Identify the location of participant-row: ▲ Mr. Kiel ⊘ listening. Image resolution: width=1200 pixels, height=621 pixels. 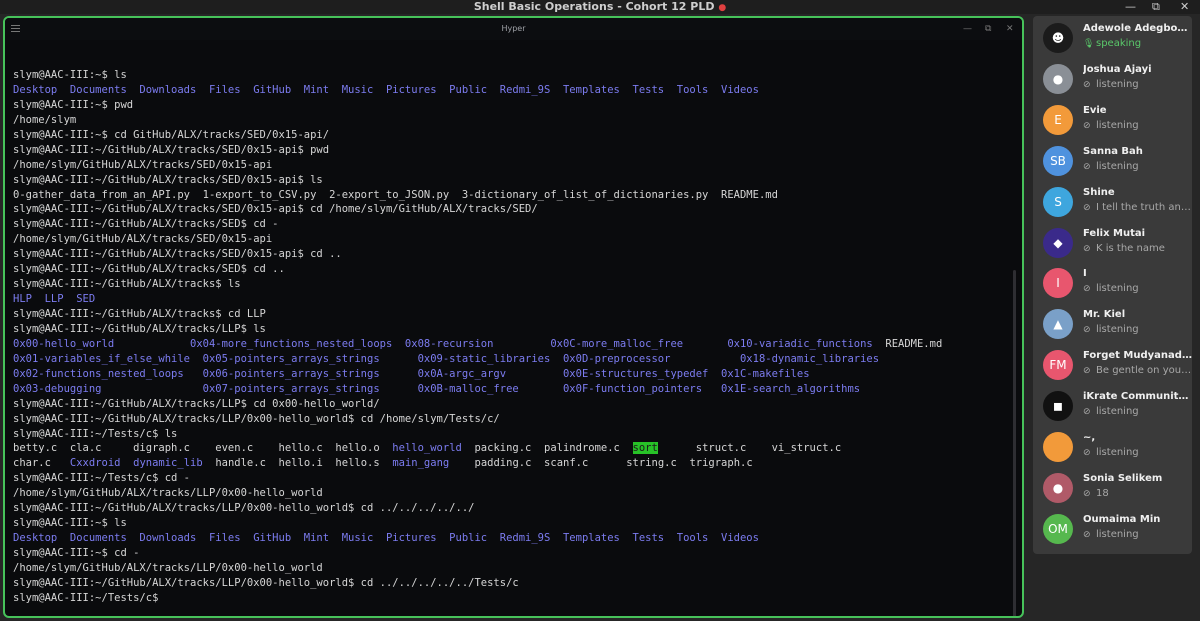
(1117, 327).